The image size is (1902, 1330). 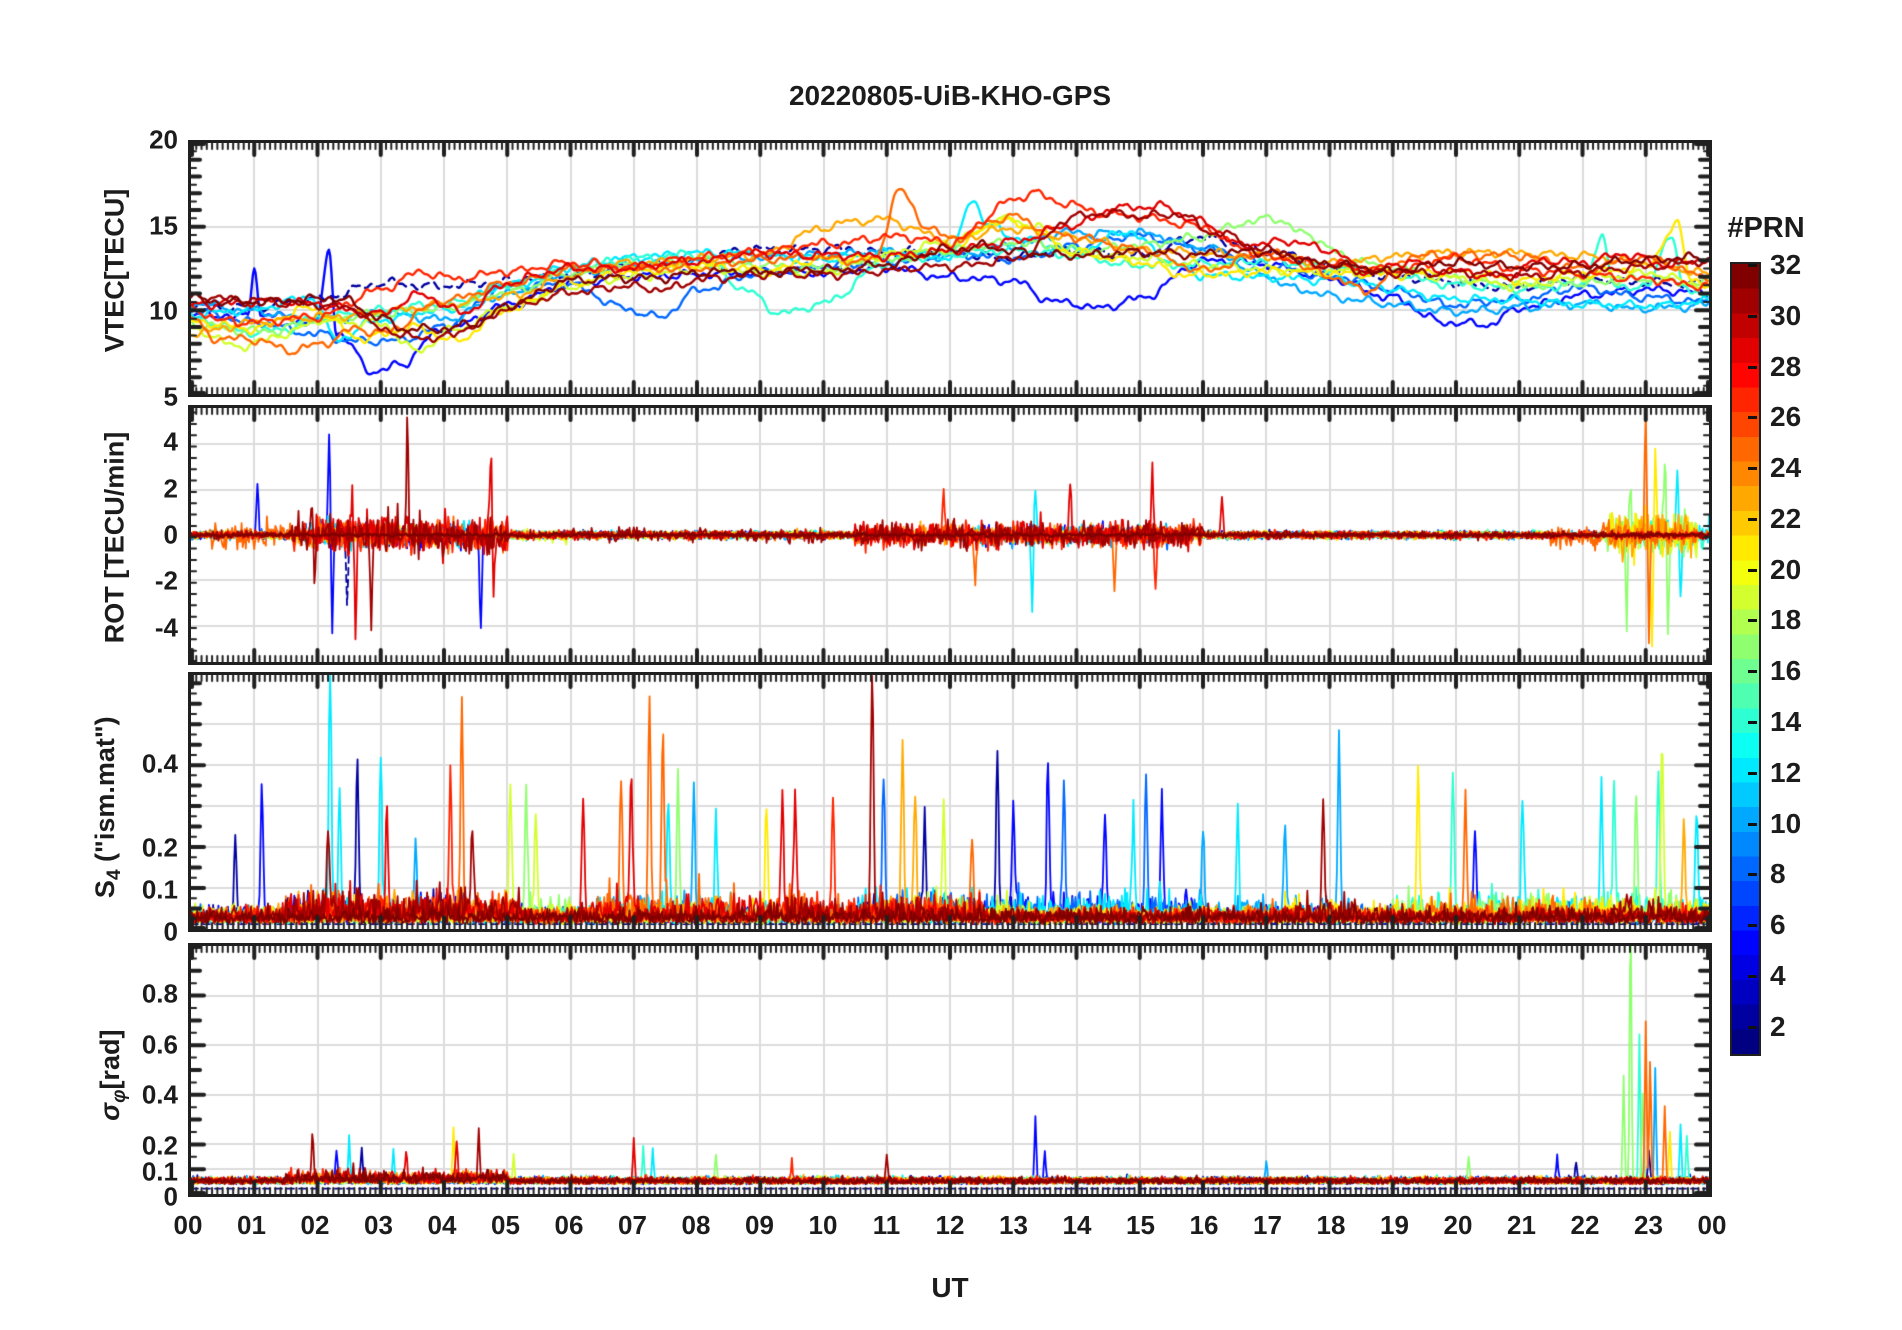 What do you see at coordinates (886, 1225) in the screenshot?
I see `x-tick-label: 11` at bounding box center [886, 1225].